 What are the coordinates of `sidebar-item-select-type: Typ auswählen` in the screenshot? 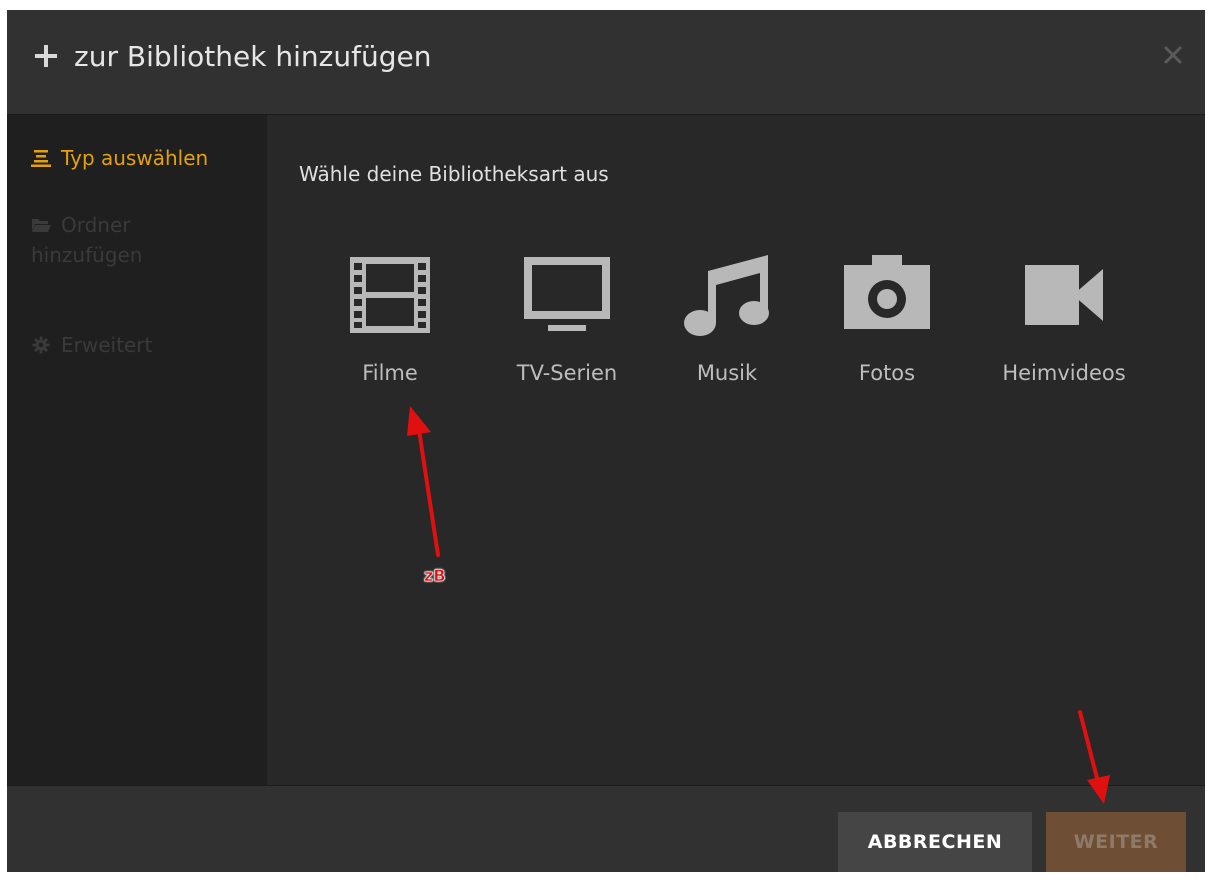 It's located at (119, 158).